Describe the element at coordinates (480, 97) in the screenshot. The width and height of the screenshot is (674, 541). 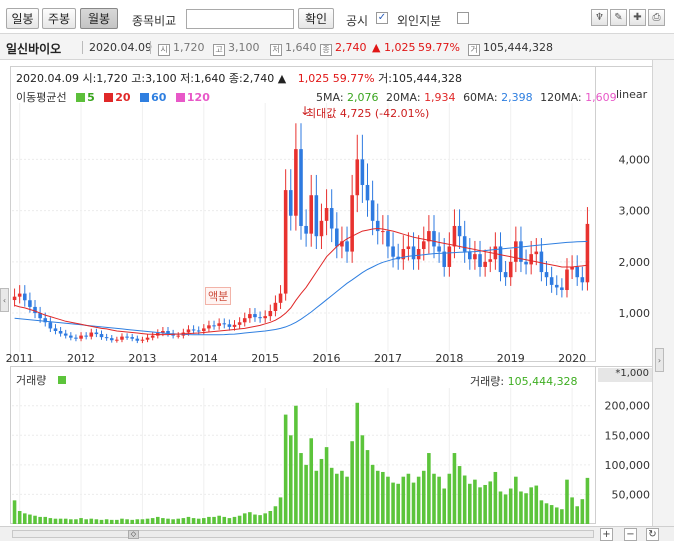
I see `ma60-label: 60MA:` at that location.